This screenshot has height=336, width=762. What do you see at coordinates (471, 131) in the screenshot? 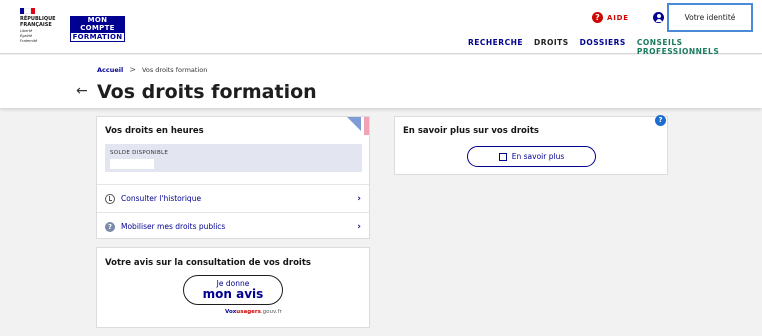
I see `info-card-title: En savoir plus sur vos droits` at bounding box center [471, 131].